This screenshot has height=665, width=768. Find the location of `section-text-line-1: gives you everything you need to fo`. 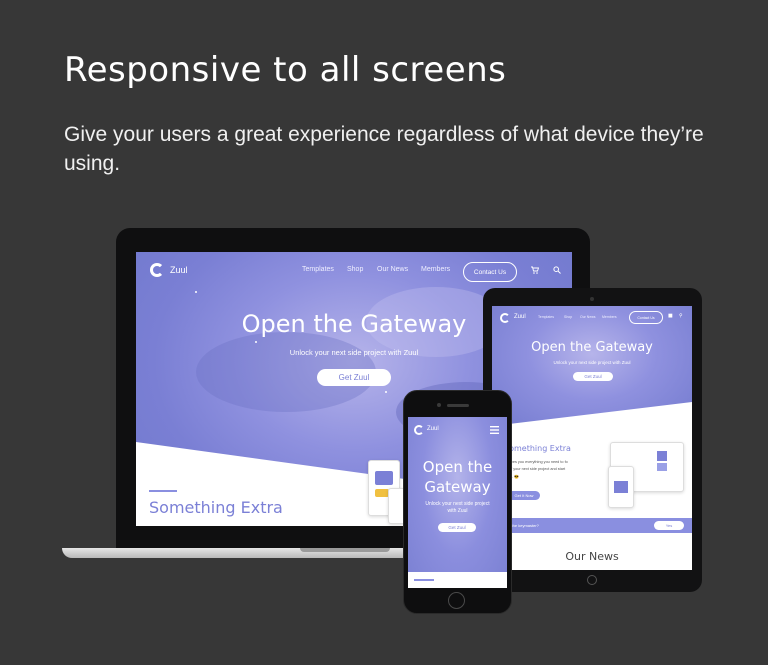

section-text-line-1: gives you everything you need to fo is located at coordinates (538, 462).